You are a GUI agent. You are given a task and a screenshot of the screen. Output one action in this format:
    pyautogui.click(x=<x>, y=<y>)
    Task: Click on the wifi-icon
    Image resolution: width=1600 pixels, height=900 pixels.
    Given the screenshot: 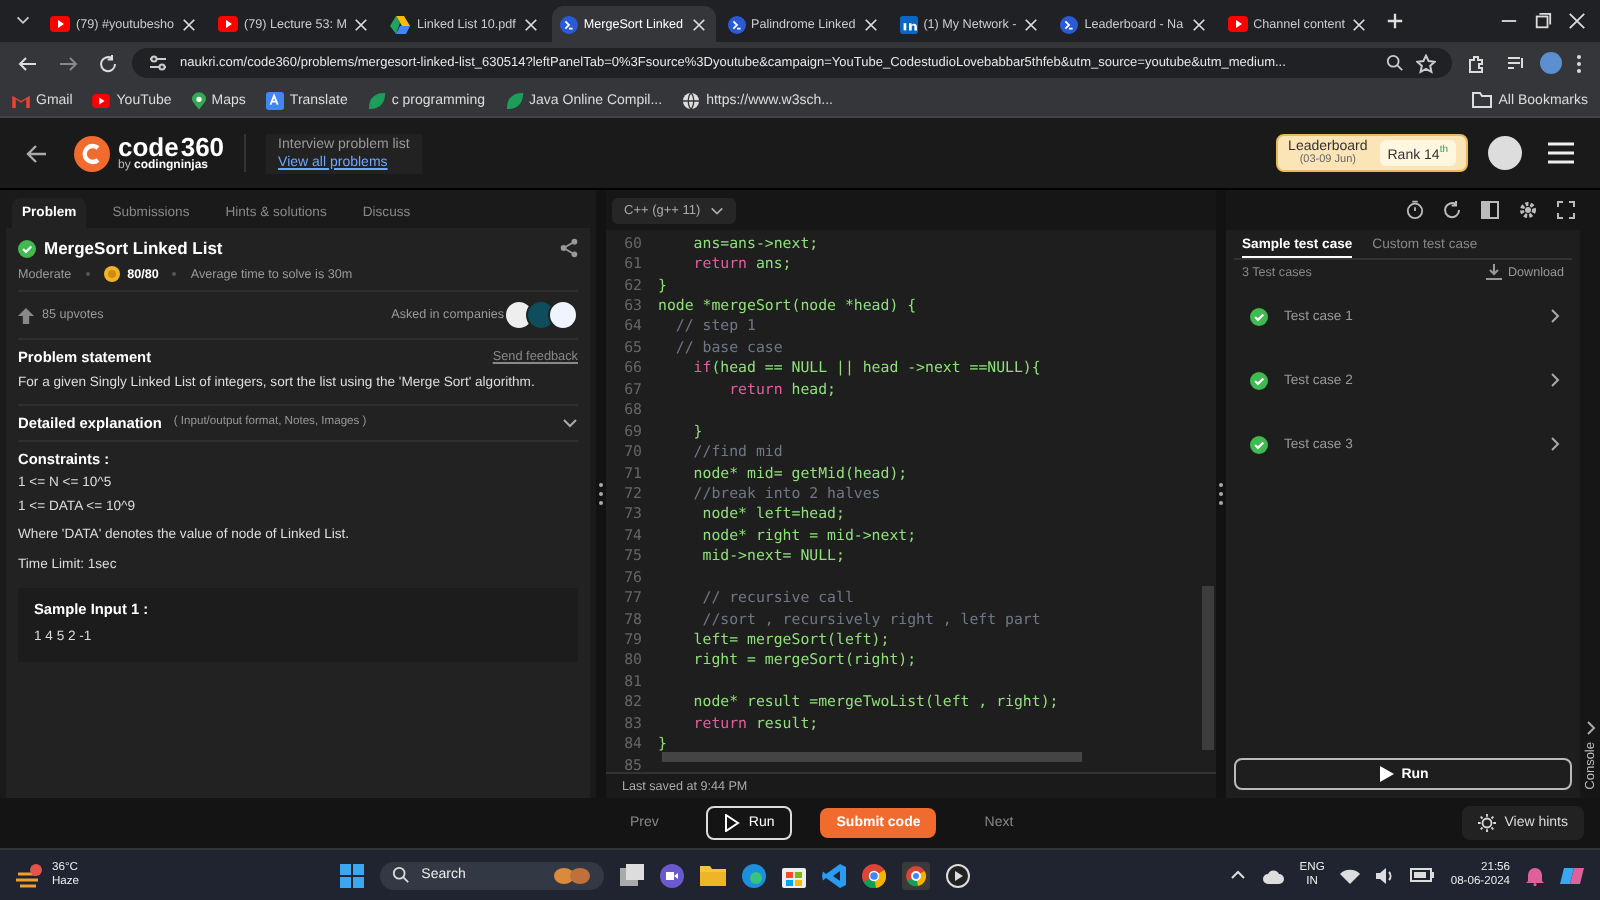 What is the action you would take?
    pyautogui.click(x=1350, y=875)
    